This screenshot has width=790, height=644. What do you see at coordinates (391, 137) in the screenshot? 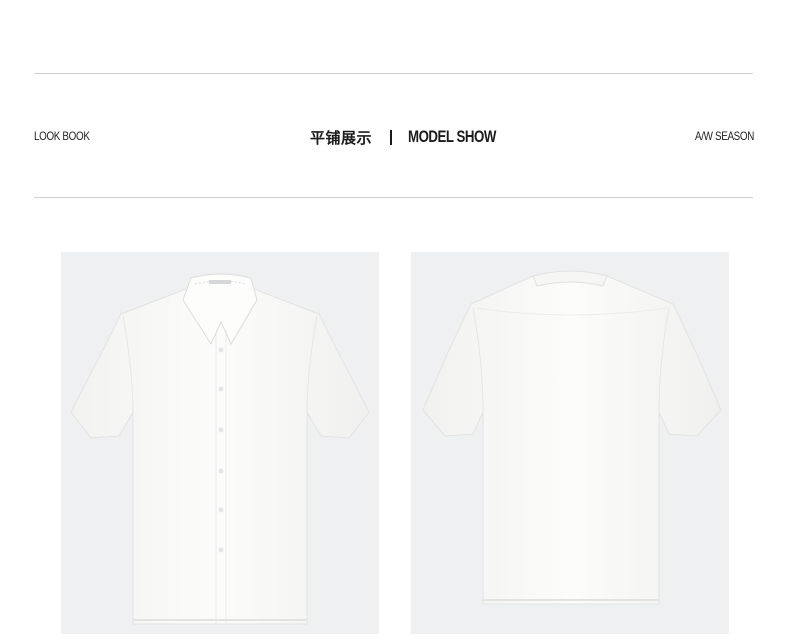
I see `title-separator` at bounding box center [391, 137].